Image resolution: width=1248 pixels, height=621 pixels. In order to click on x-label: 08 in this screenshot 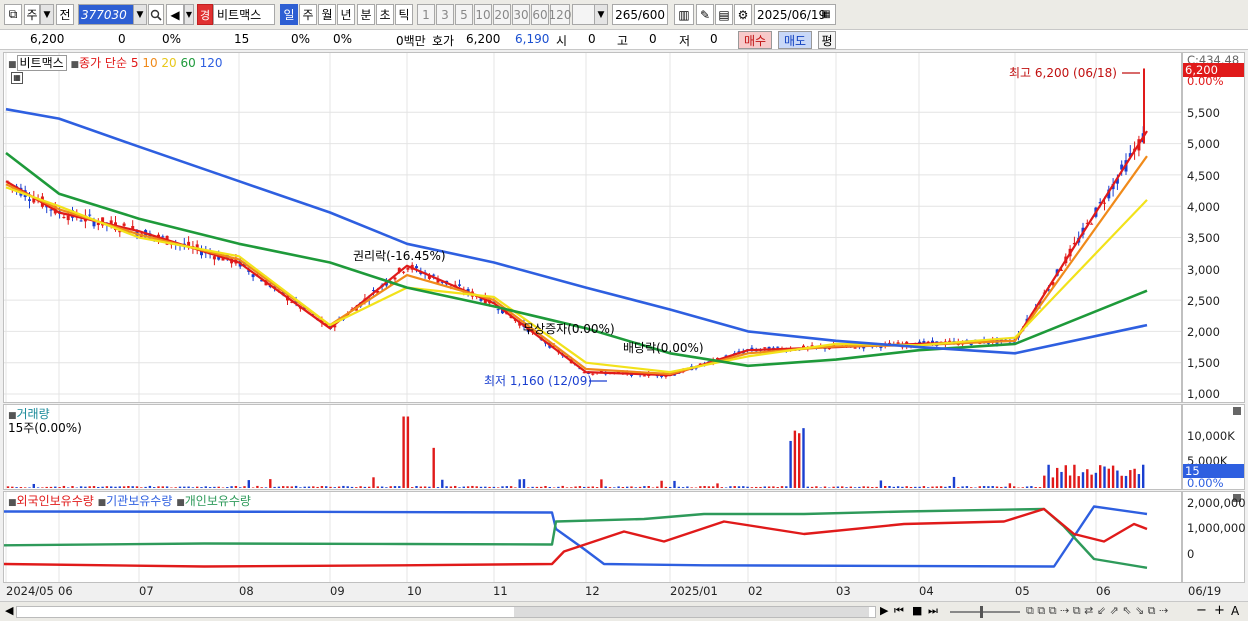, I will do `click(246, 591)`.